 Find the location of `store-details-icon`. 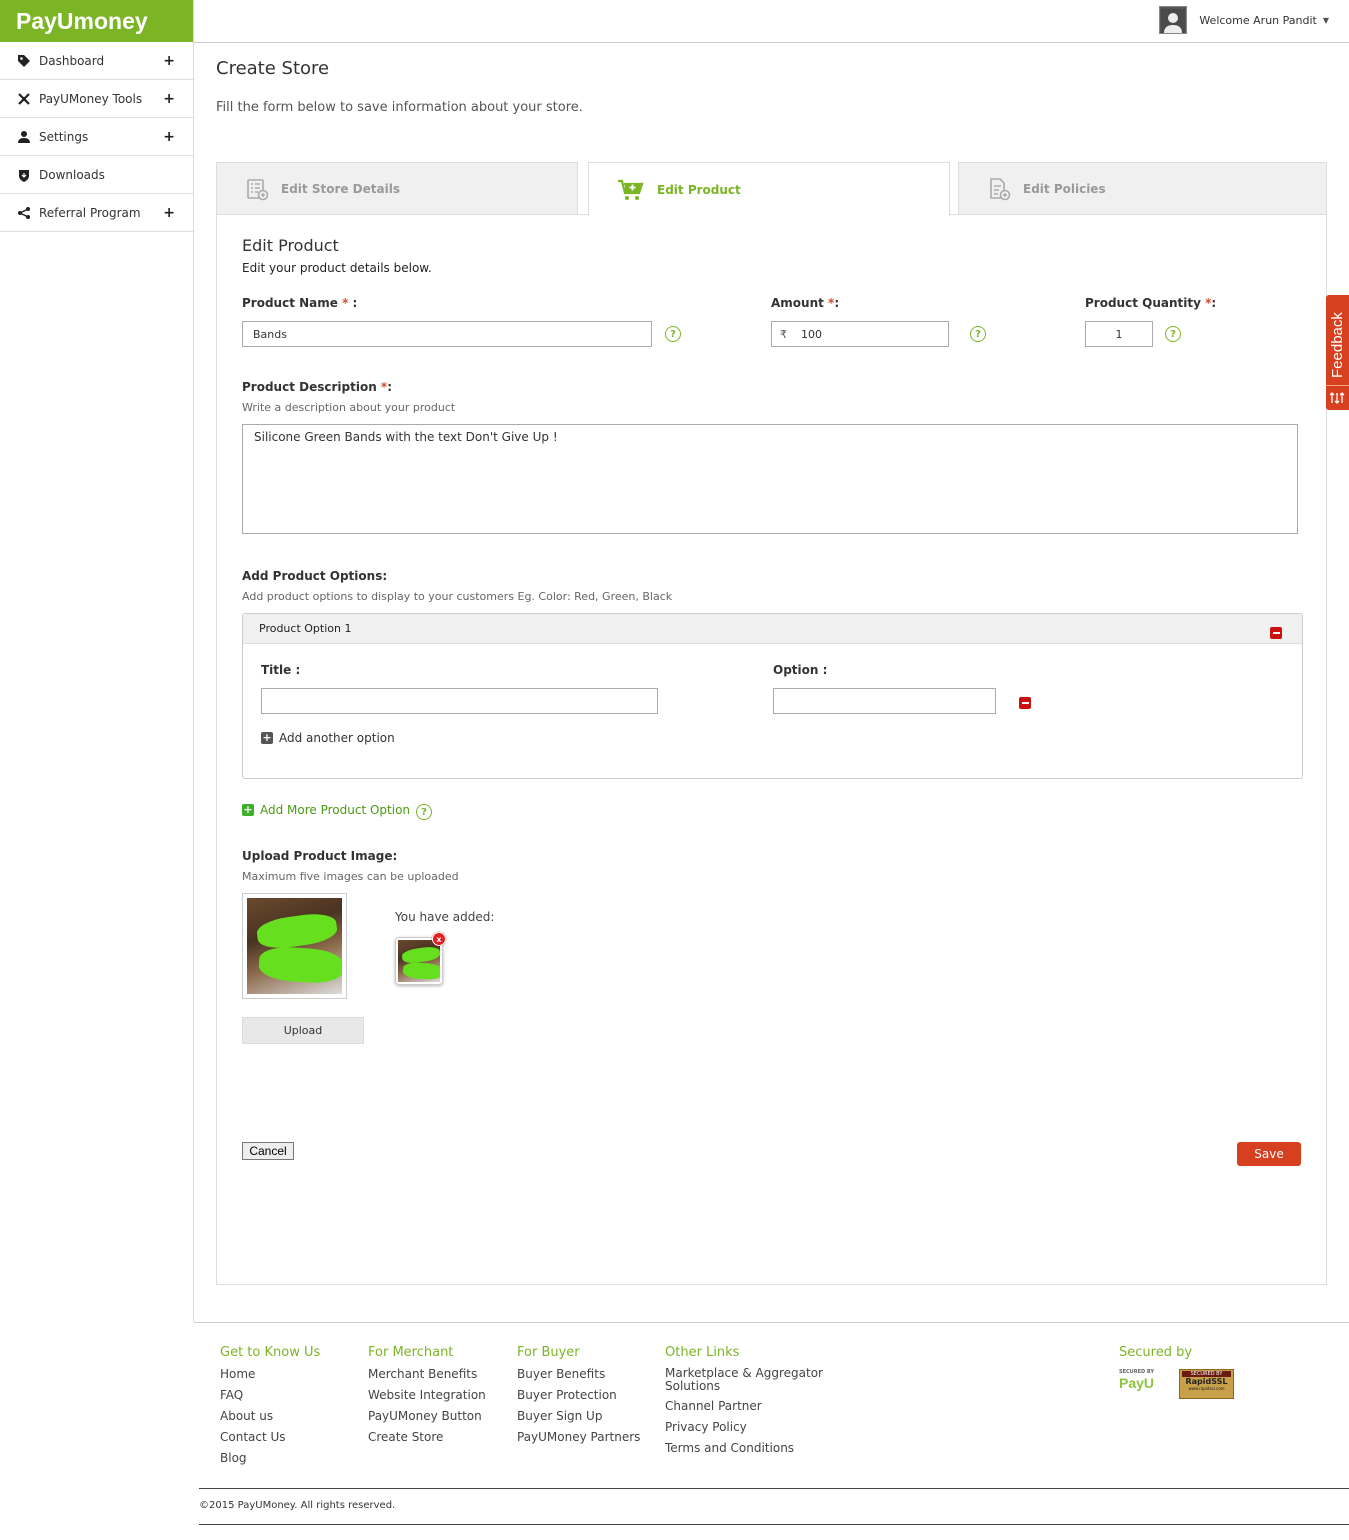

store-details-icon is located at coordinates (257, 189).